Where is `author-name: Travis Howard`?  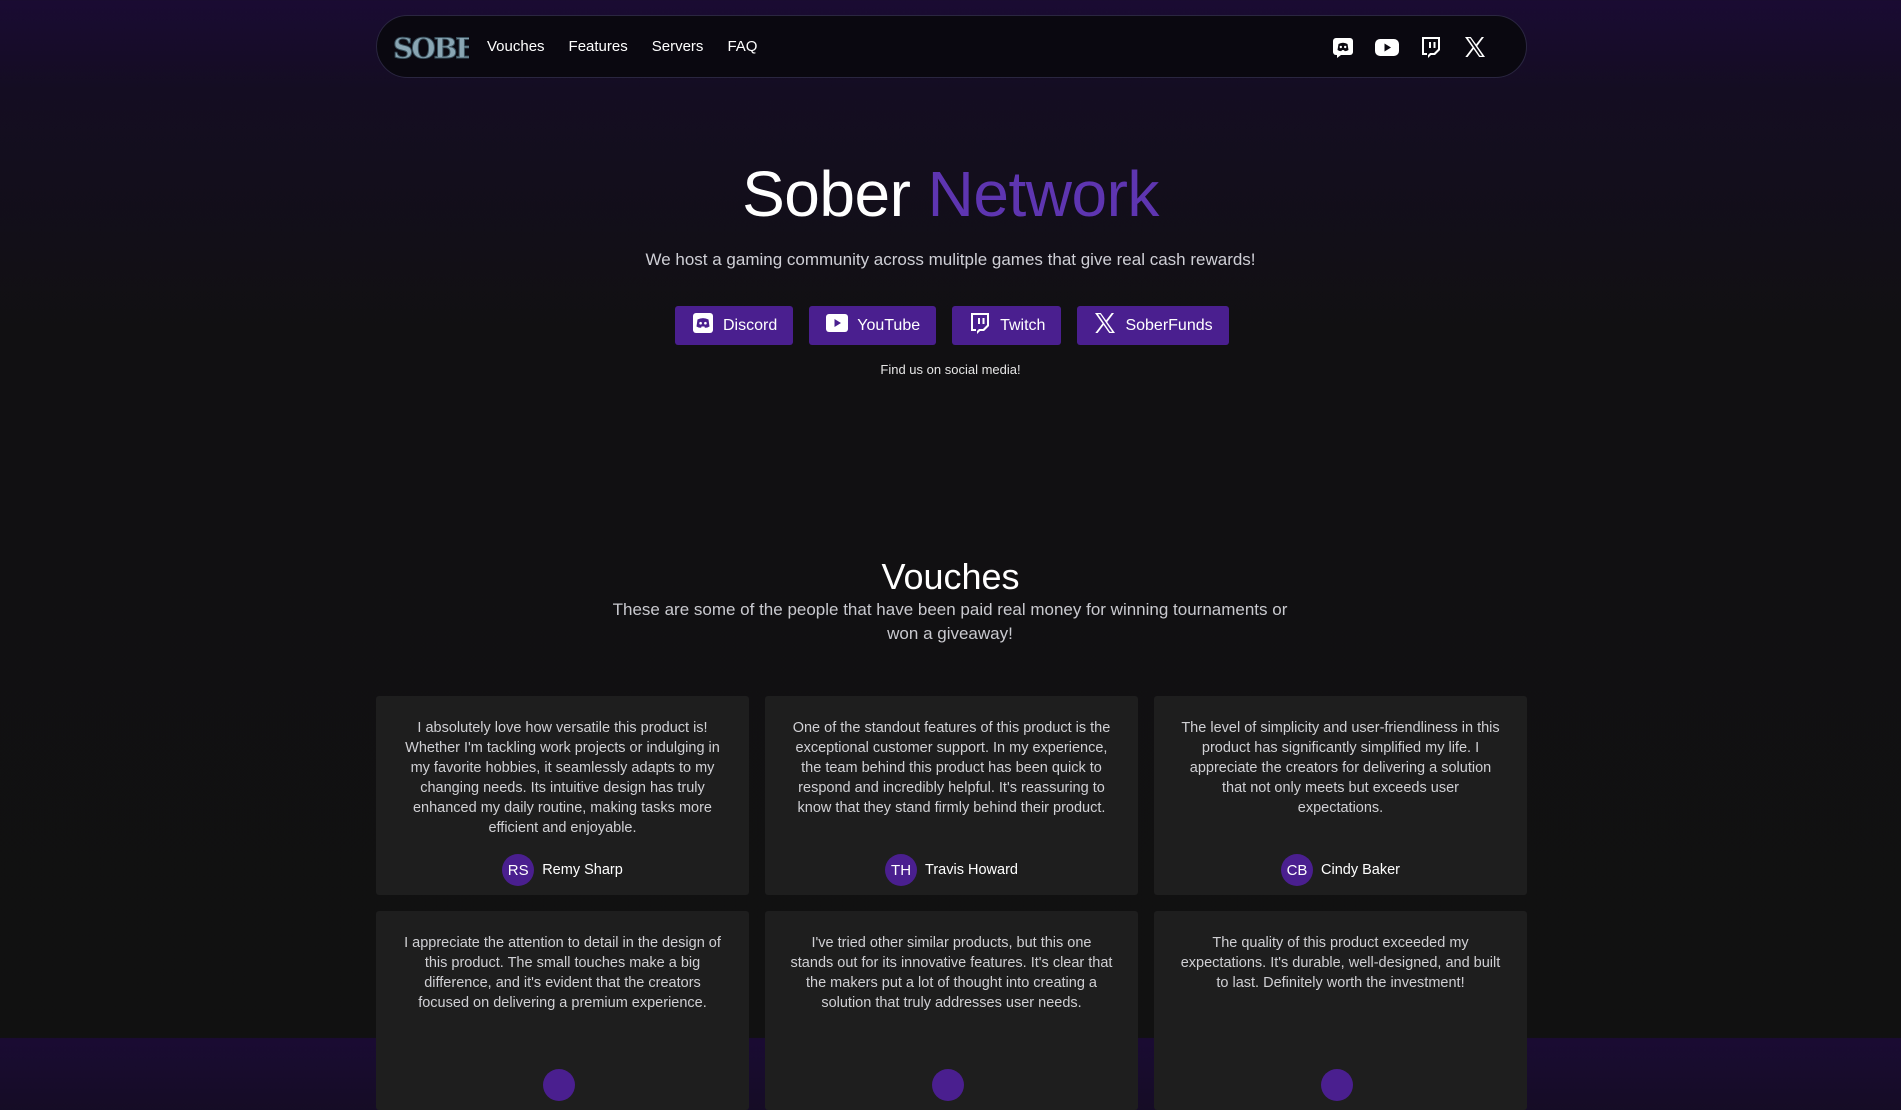 author-name: Travis Howard is located at coordinates (971, 870).